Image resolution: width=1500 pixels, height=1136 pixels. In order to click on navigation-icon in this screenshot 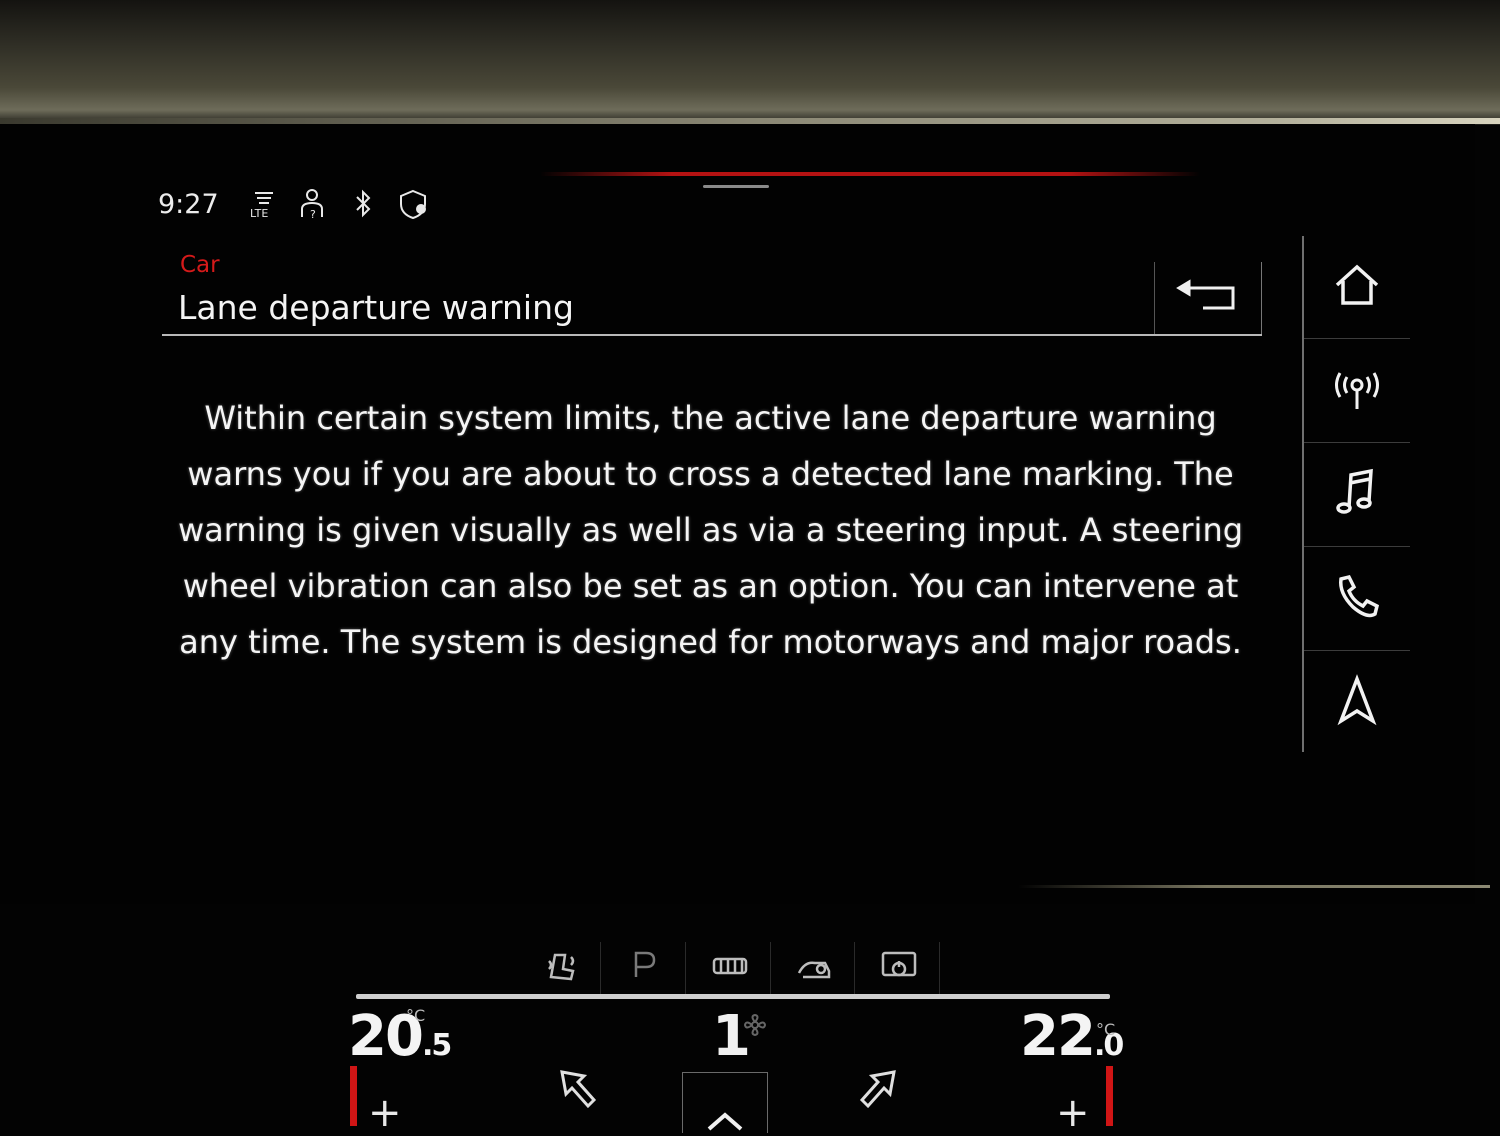, I will do `click(1357, 703)`.